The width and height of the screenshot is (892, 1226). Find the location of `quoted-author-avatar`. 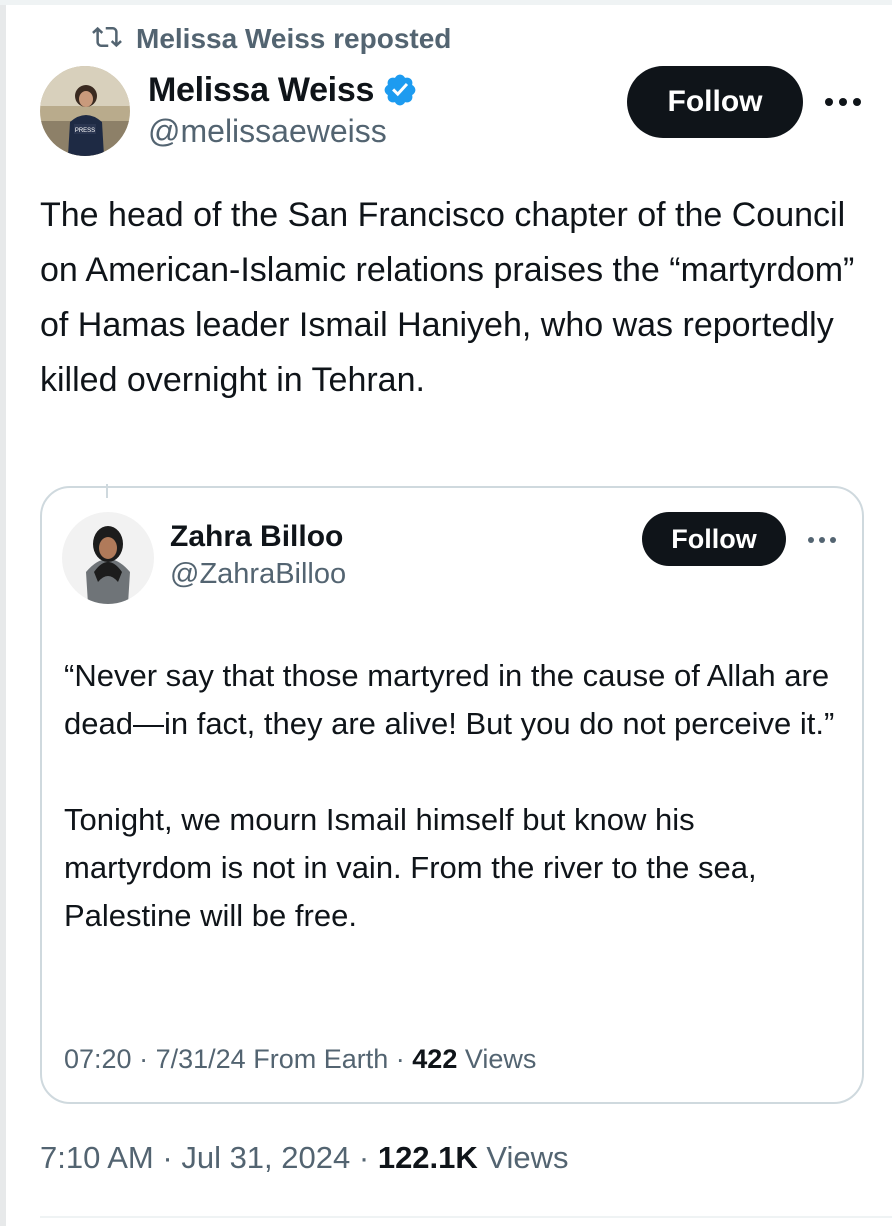

quoted-author-avatar is located at coordinates (108, 558).